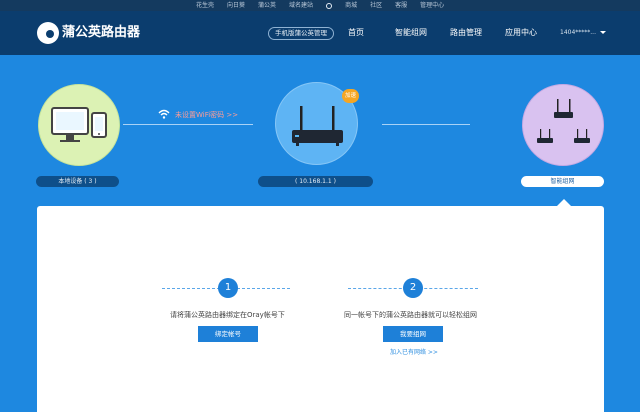 The width and height of the screenshot is (640, 412). What do you see at coordinates (351, 5) in the screenshot?
I see `topbar-link-mall: 商城` at bounding box center [351, 5].